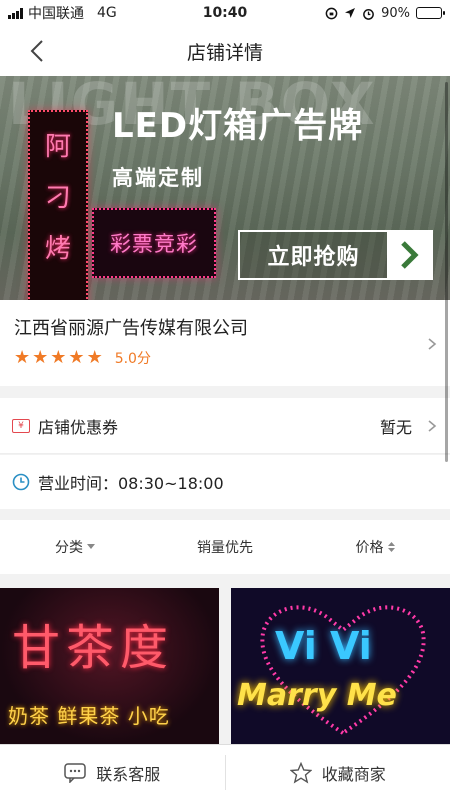 This screenshot has width=450, height=800. What do you see at coordinates (21, 482) in the screenshot?
I see `clock-icon` at bounding box center [21, 482].